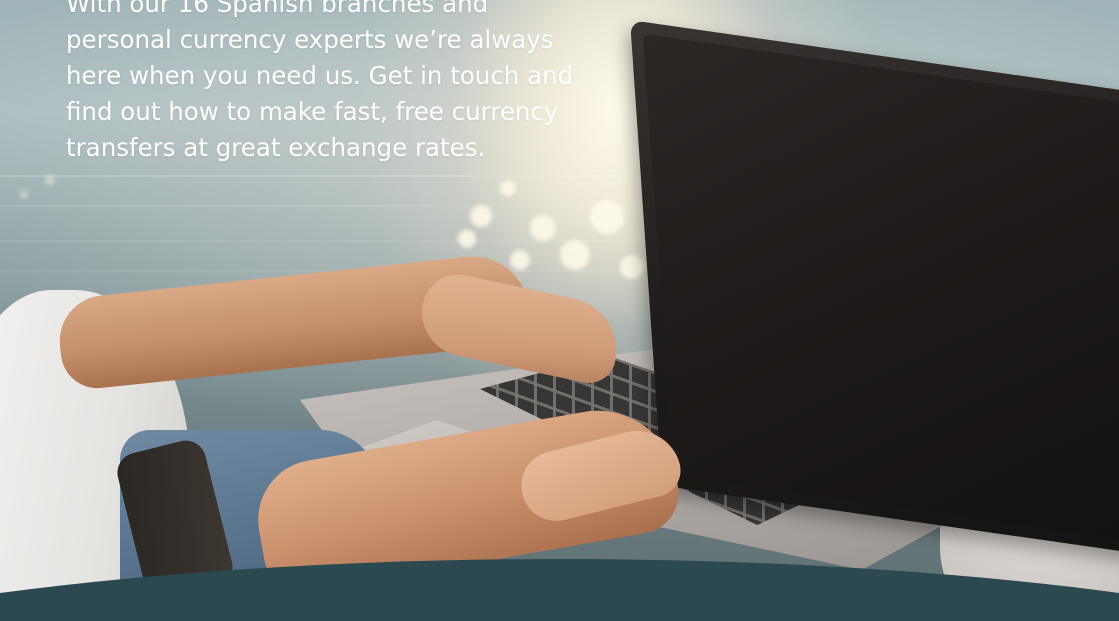 This screenshot has width=1119, height=621. Describe the element at coordinates (277, 9) in the screenshot. I see `hero-copy-line: With our 16 Spanish branches and` at that location.